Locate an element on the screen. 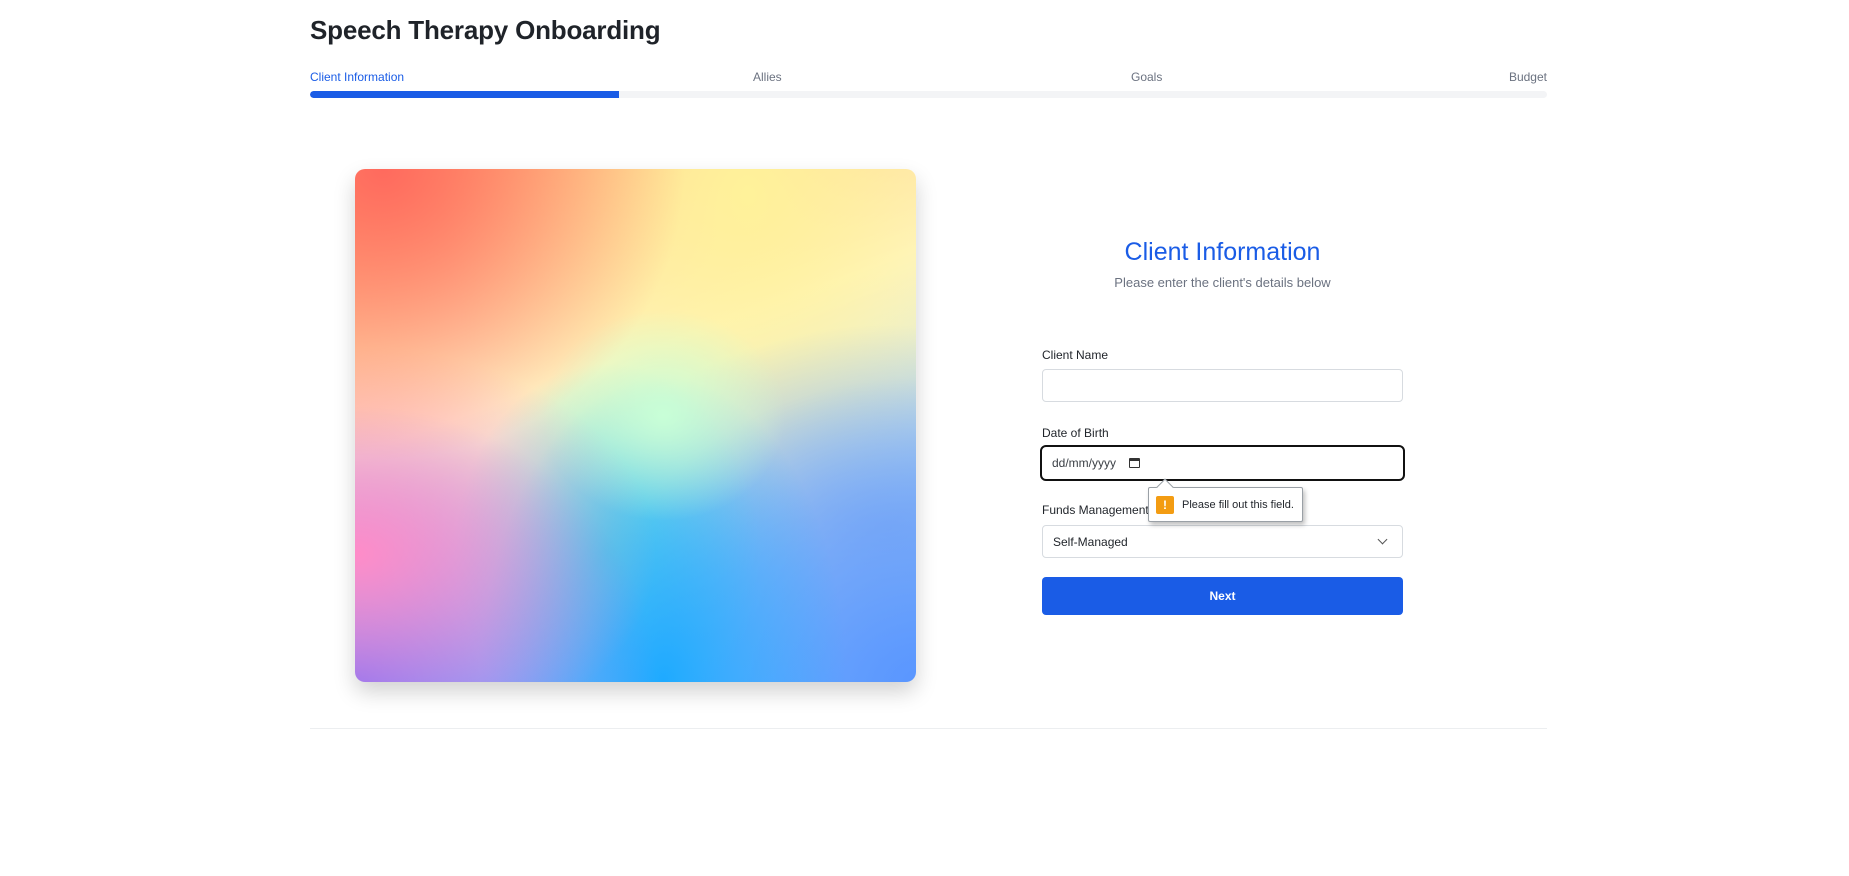 The height and width of the screenshot is (876, 1849). chevron-down-icon is located at coordinates (1382, 539).